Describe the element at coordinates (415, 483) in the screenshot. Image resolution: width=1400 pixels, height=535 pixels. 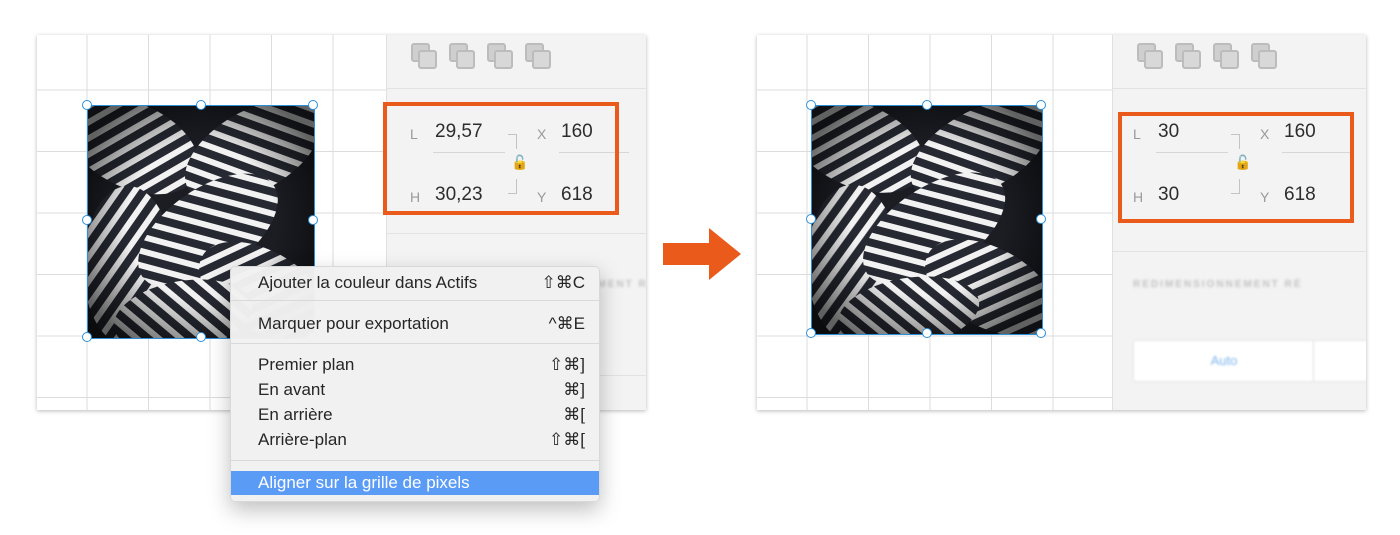
I see `menu-item-align-to-pixel-grid: Aligner sur la grille de pixels` at that location.